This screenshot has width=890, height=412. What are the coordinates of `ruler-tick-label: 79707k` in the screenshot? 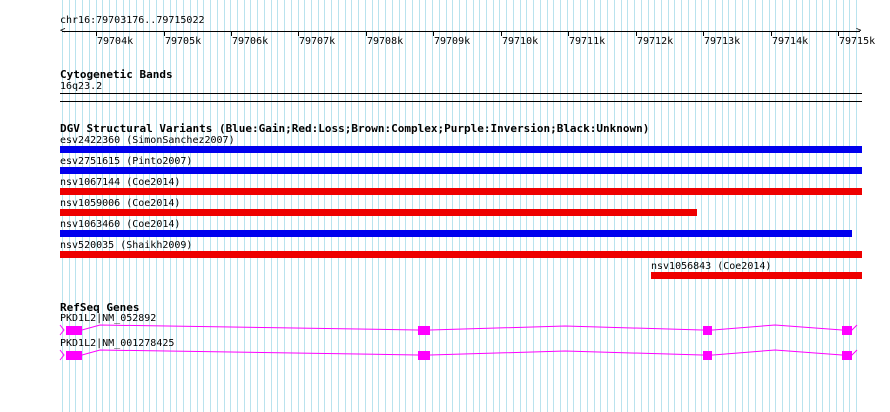 It's located at (317, 41).